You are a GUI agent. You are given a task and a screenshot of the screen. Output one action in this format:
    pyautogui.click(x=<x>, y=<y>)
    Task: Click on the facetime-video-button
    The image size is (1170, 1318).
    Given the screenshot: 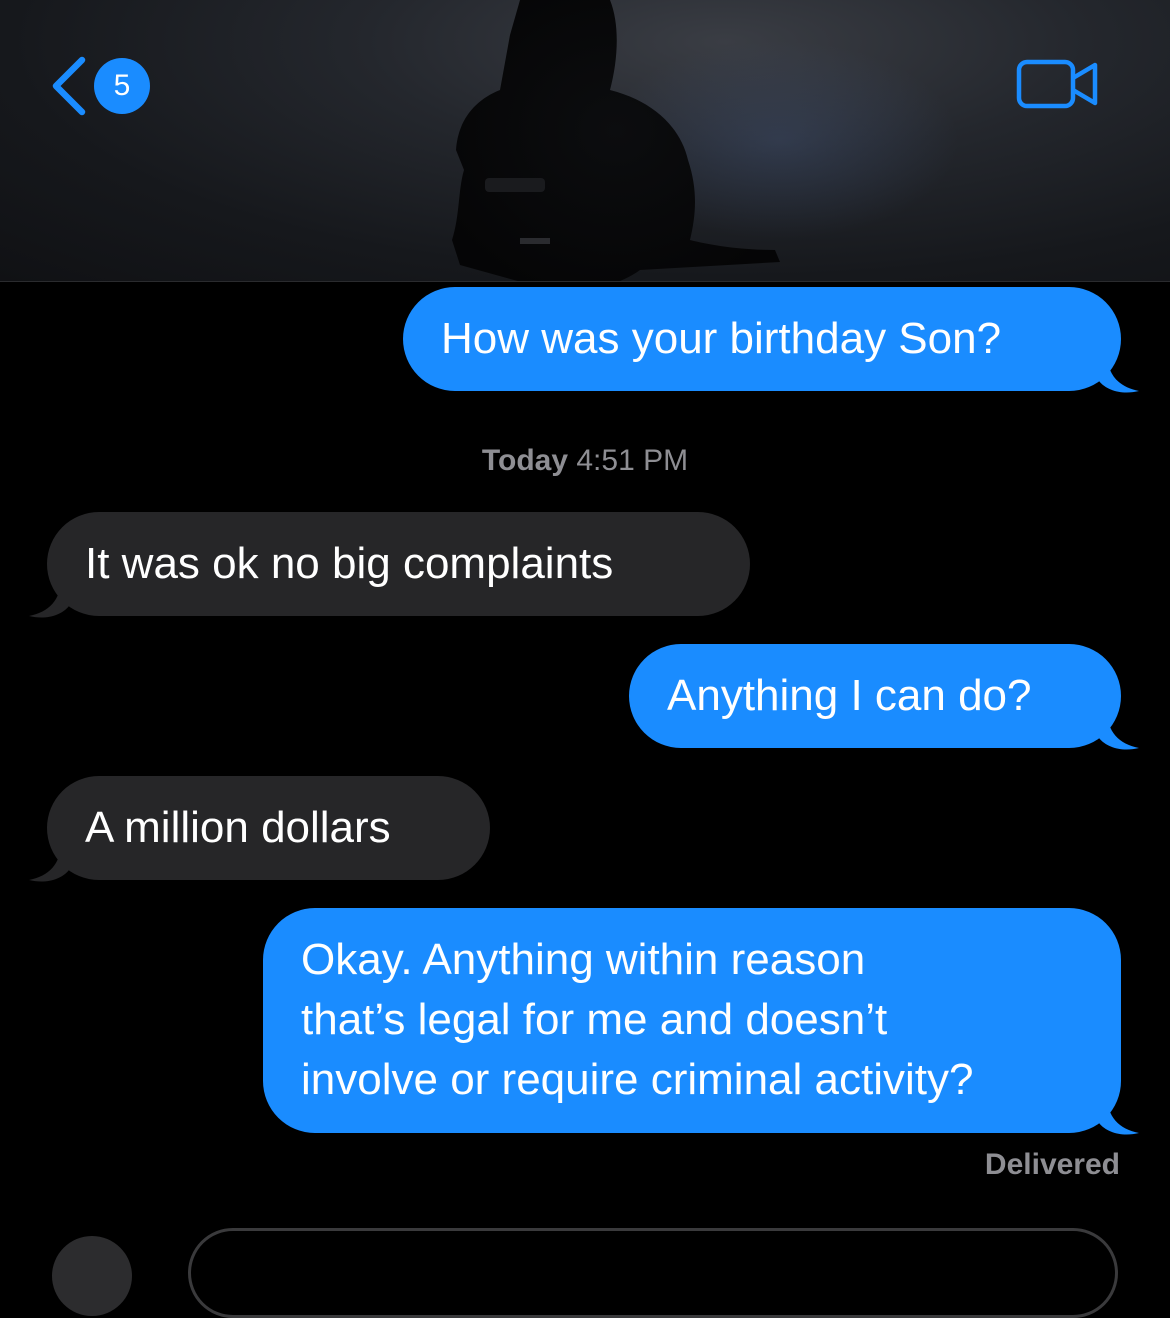 What is the action you would take?
    pyautogui.click(x=1058, y=84)
    